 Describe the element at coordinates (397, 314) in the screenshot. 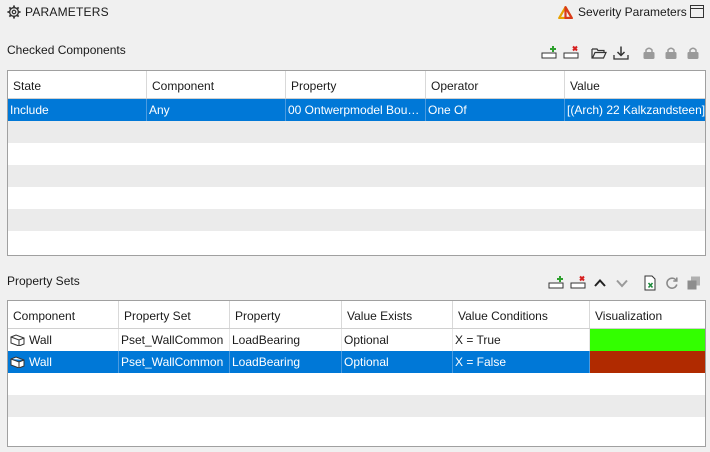

I see `column-header-value-exists: Value Exists` at that location.